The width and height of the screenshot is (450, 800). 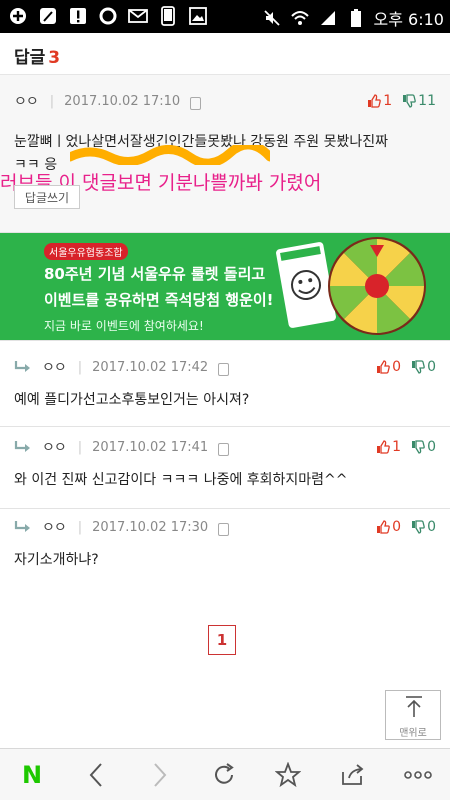 I want to click on mail-icon, so click(x=138, y=16).